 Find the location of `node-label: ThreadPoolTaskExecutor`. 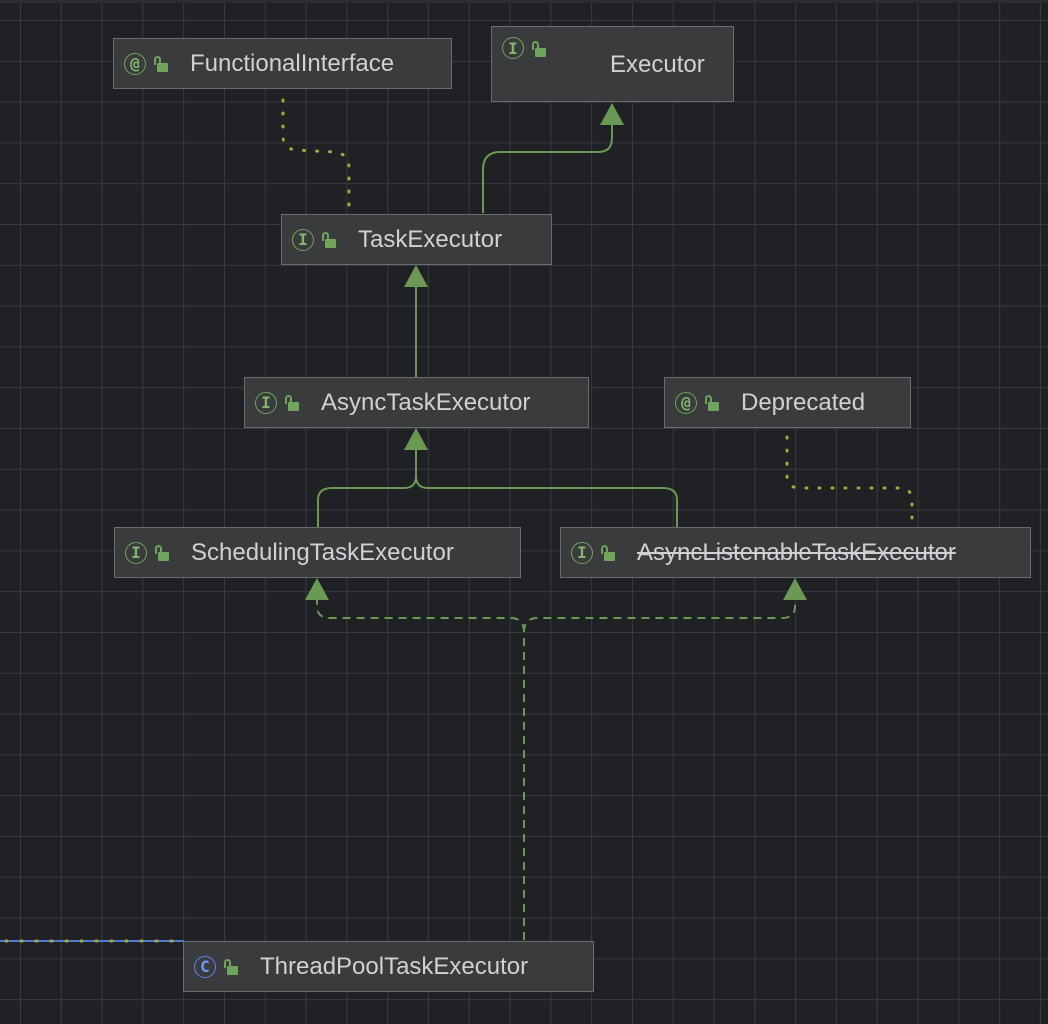

node-label: ThreadPoolTaskExecutor is located at coordinates (394, 966).